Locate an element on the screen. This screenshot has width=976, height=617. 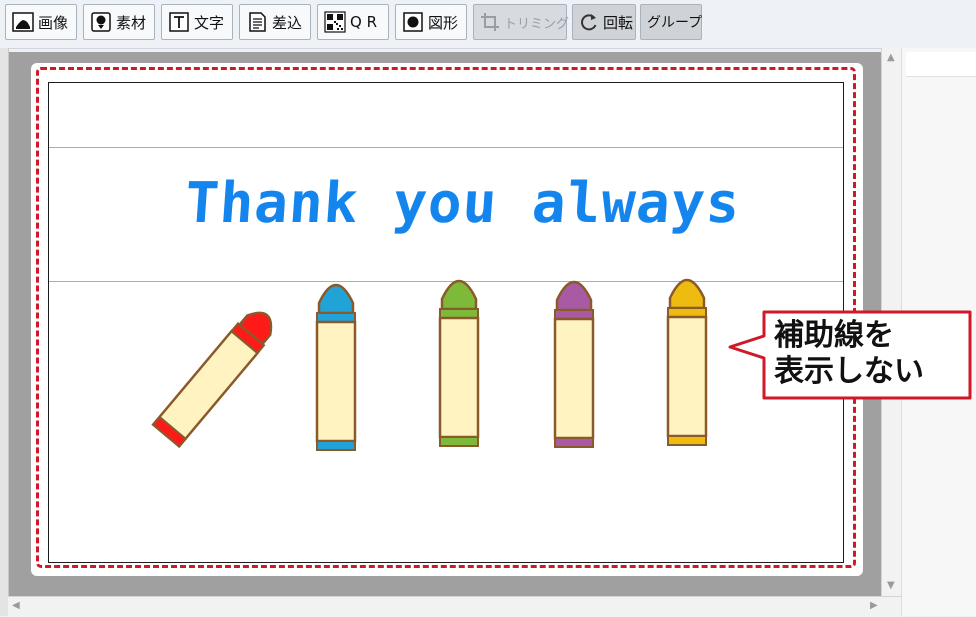
callout-text: 補助線を 表示しない is located at coordinates (869, 354).